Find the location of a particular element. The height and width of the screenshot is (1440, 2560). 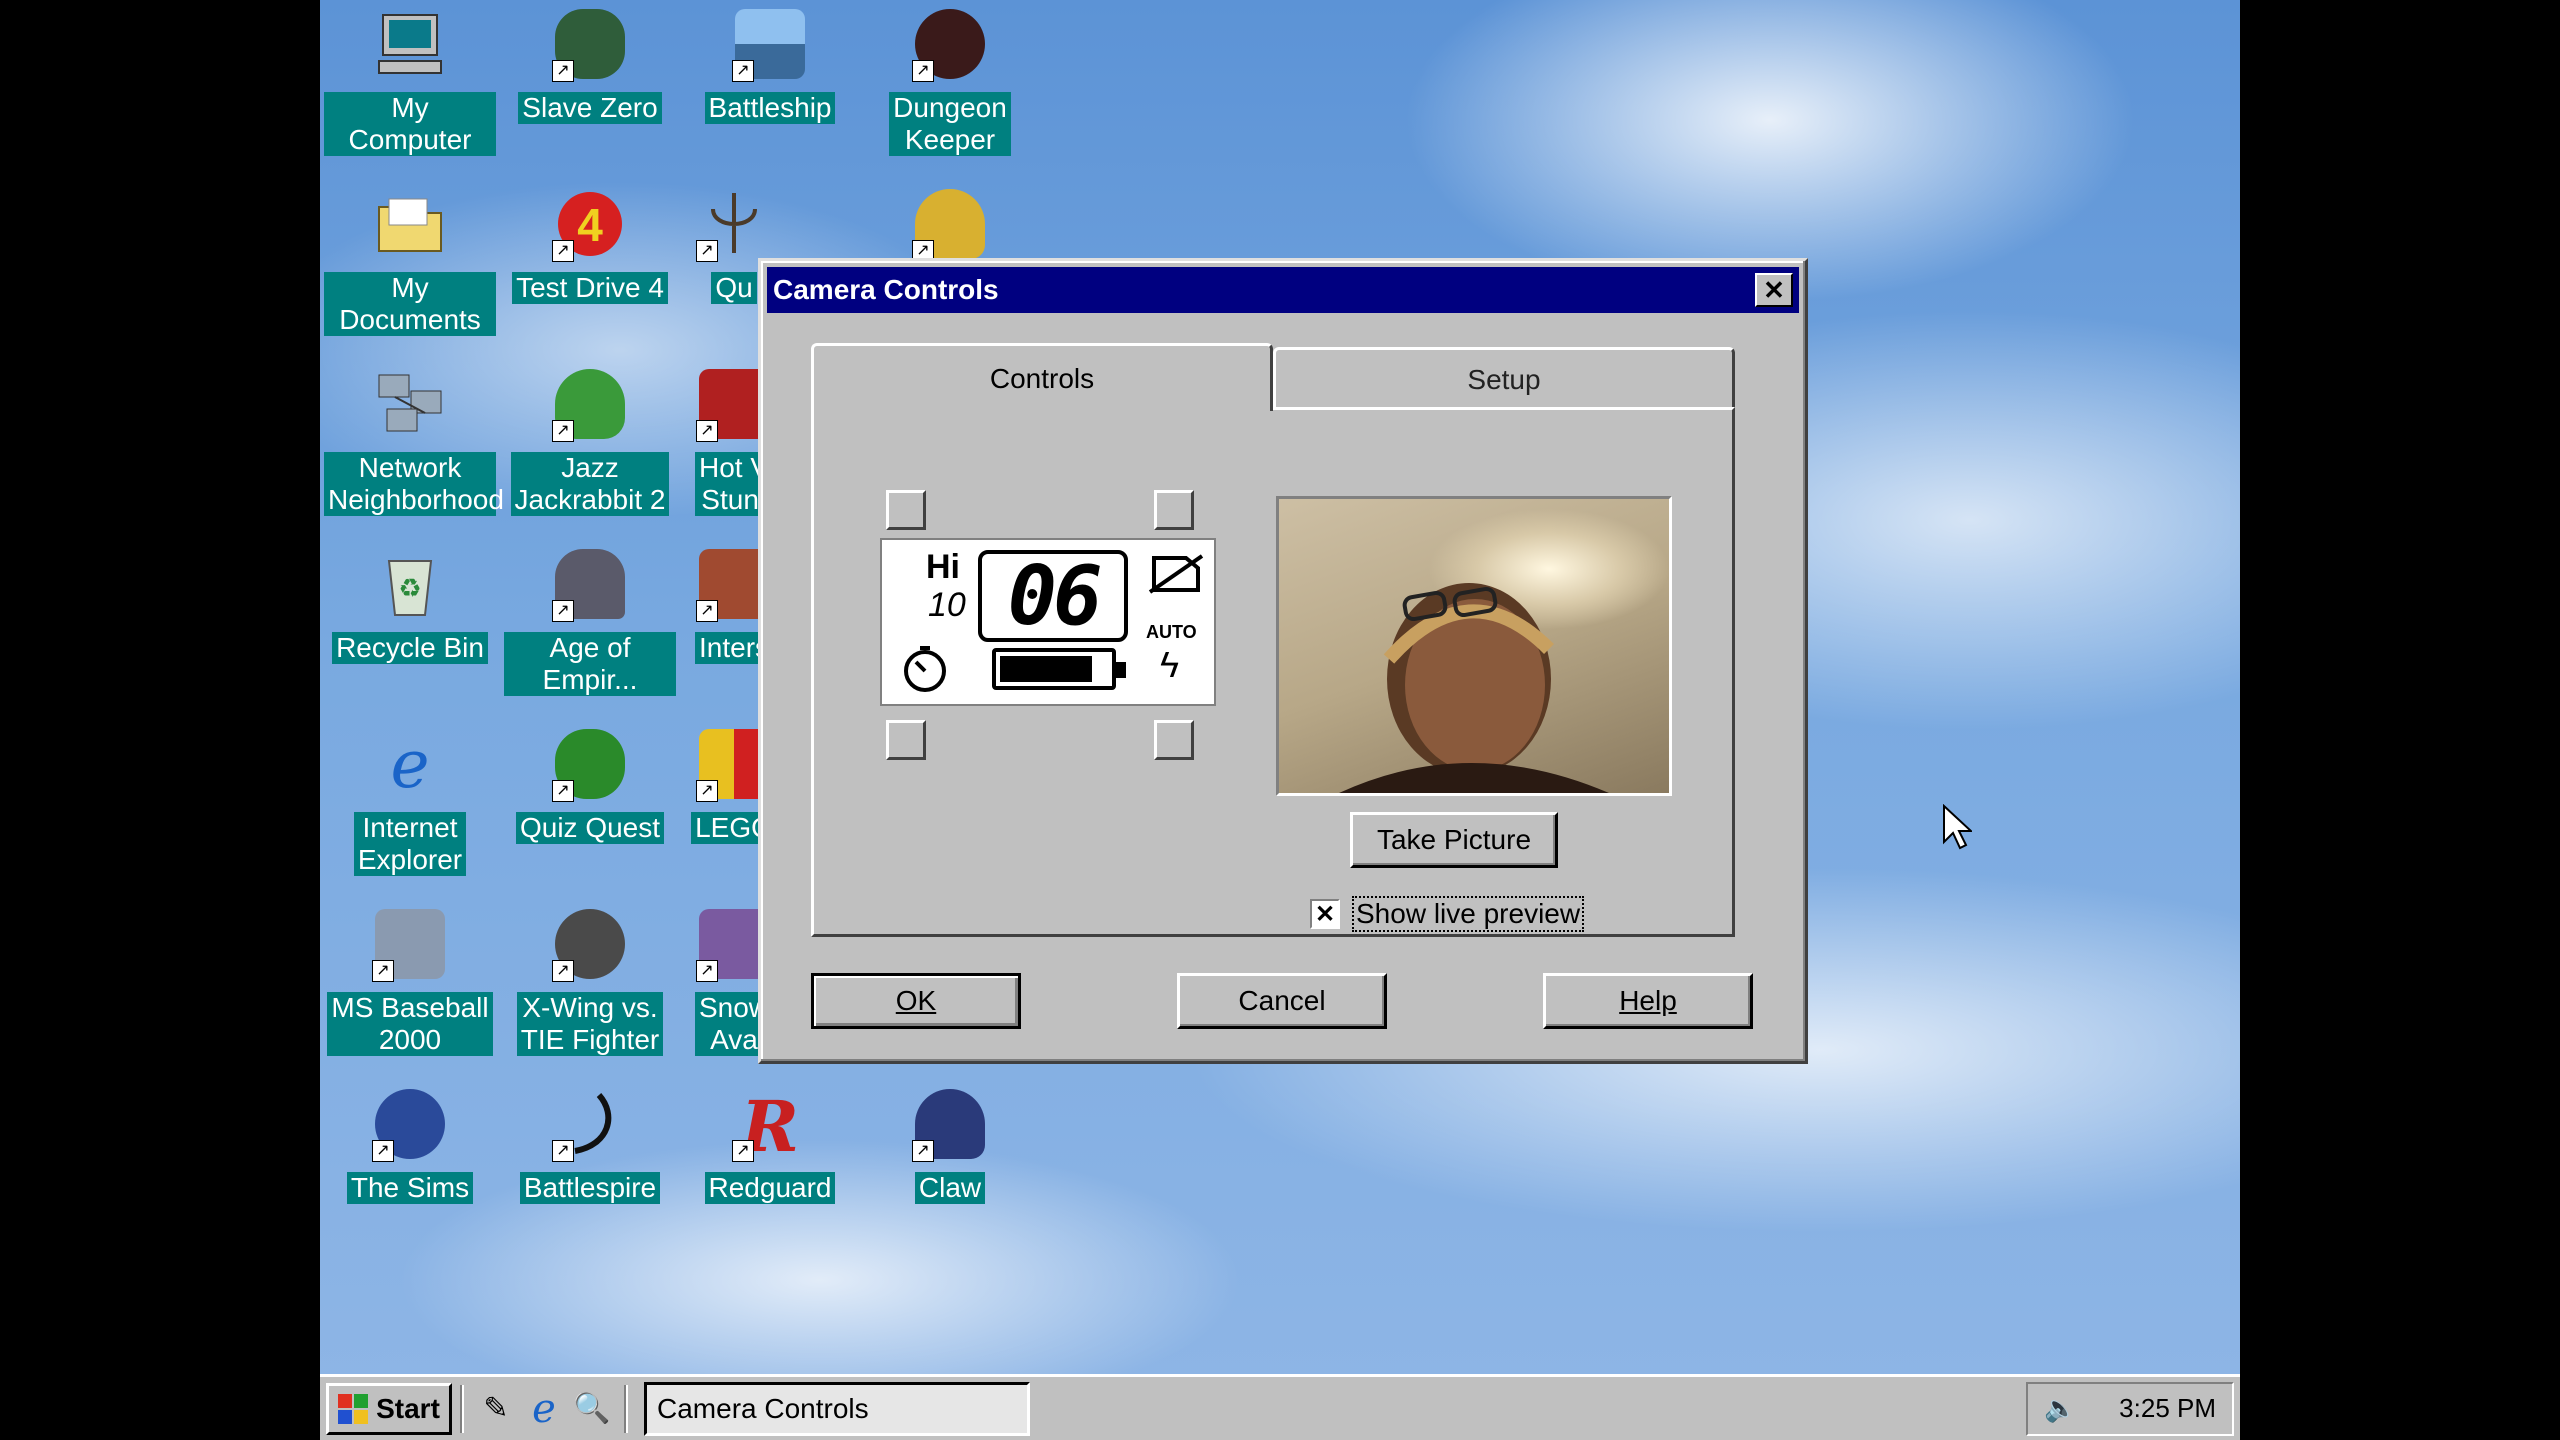

icon-label: The Sims is located at coordinates (410, 1188).